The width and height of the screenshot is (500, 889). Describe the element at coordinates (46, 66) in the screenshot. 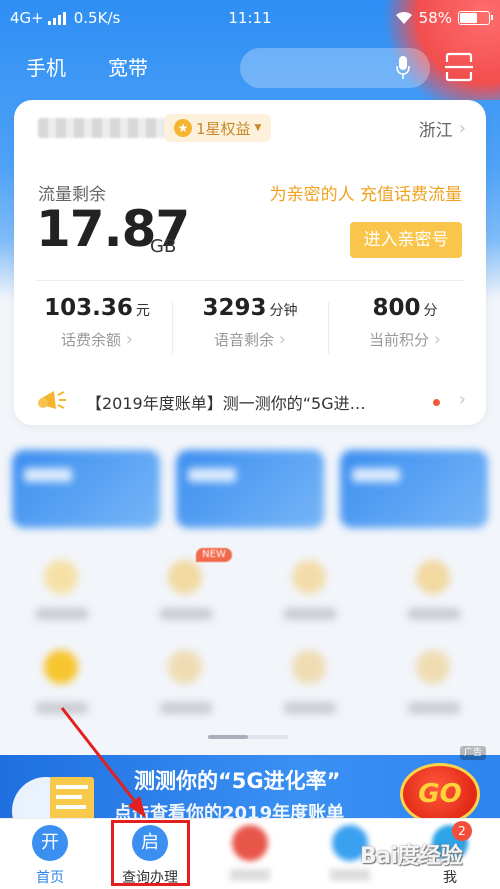

I see `tab-mobile: 手机` at that location.